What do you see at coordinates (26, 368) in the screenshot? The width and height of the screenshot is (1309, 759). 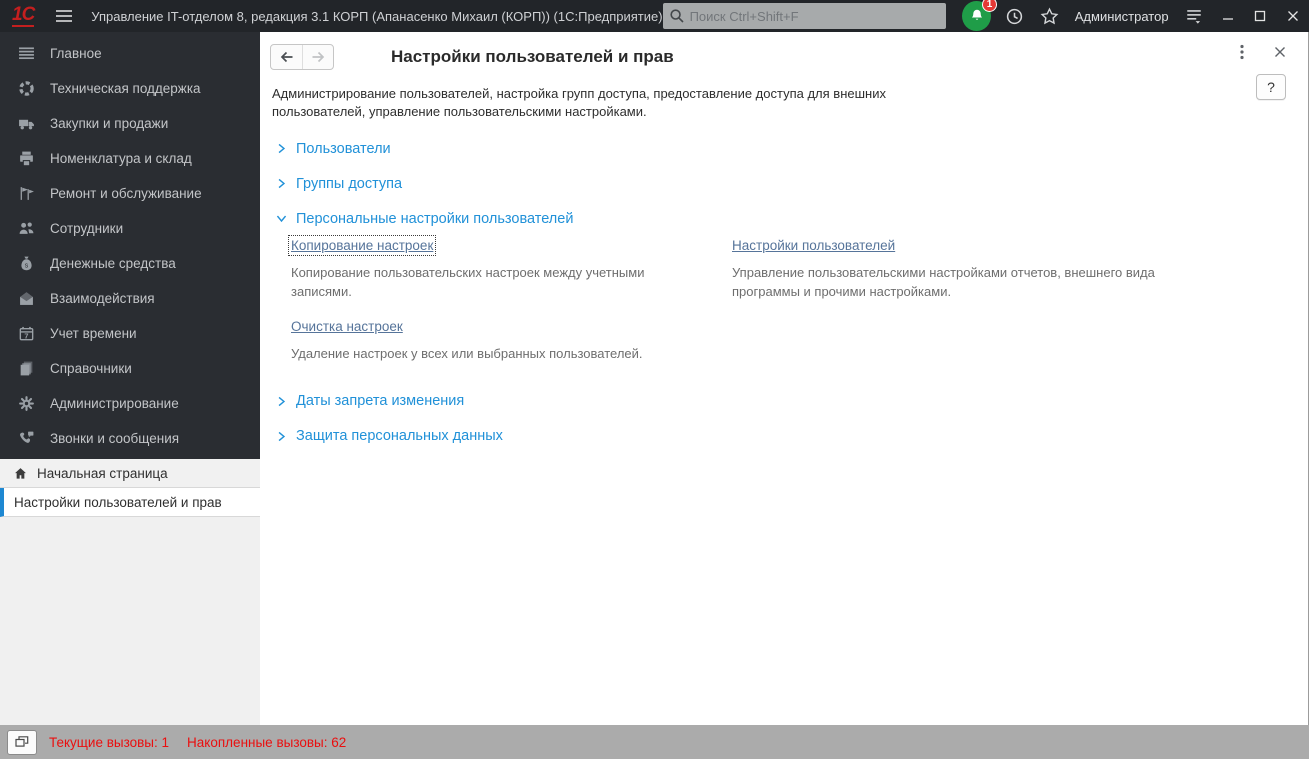 I see `books-icon` at bounding box center [26, 368].